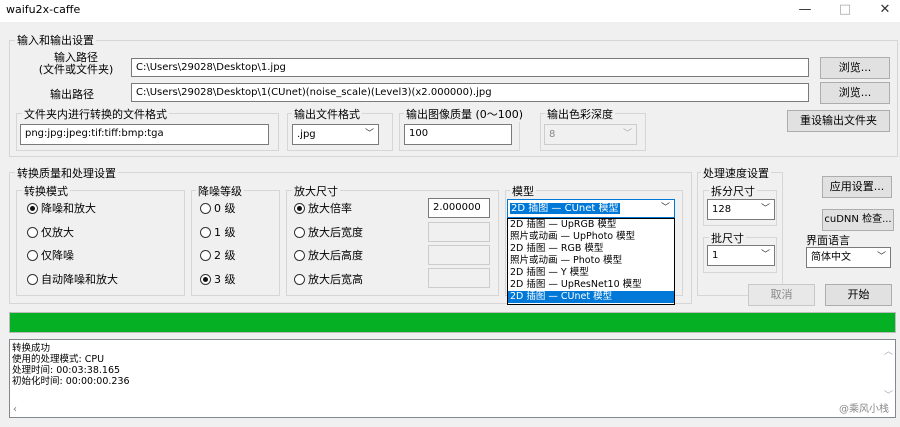 Image resolution: width=900 pixels, height=427 pixels. What do you see at coordinates (727, 238) in the screenshot?
I see `batch-size-title: 批尺寸` at bounding box center [727, 238].